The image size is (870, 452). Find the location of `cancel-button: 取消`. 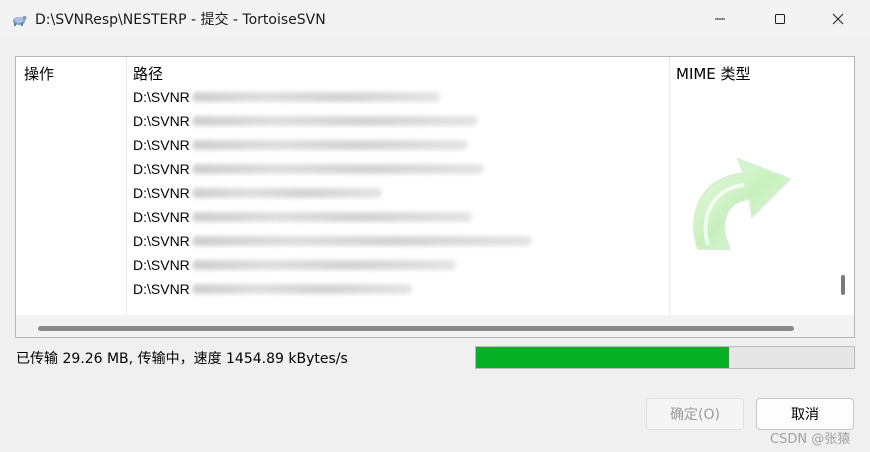

cancel-button: 取消 is located at coordinates (805, 414).